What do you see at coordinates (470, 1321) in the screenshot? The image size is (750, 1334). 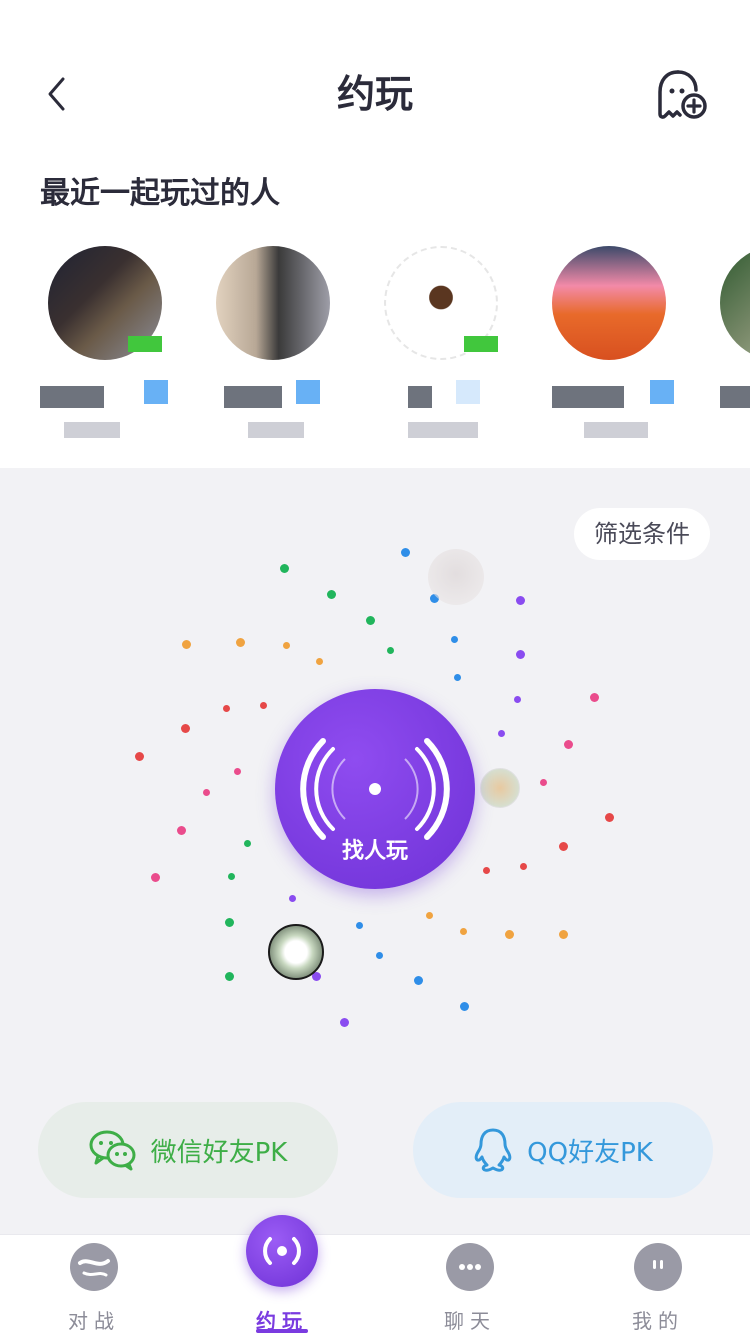 I see `tab-label: 聊天` at bounding box center [470, 1321].